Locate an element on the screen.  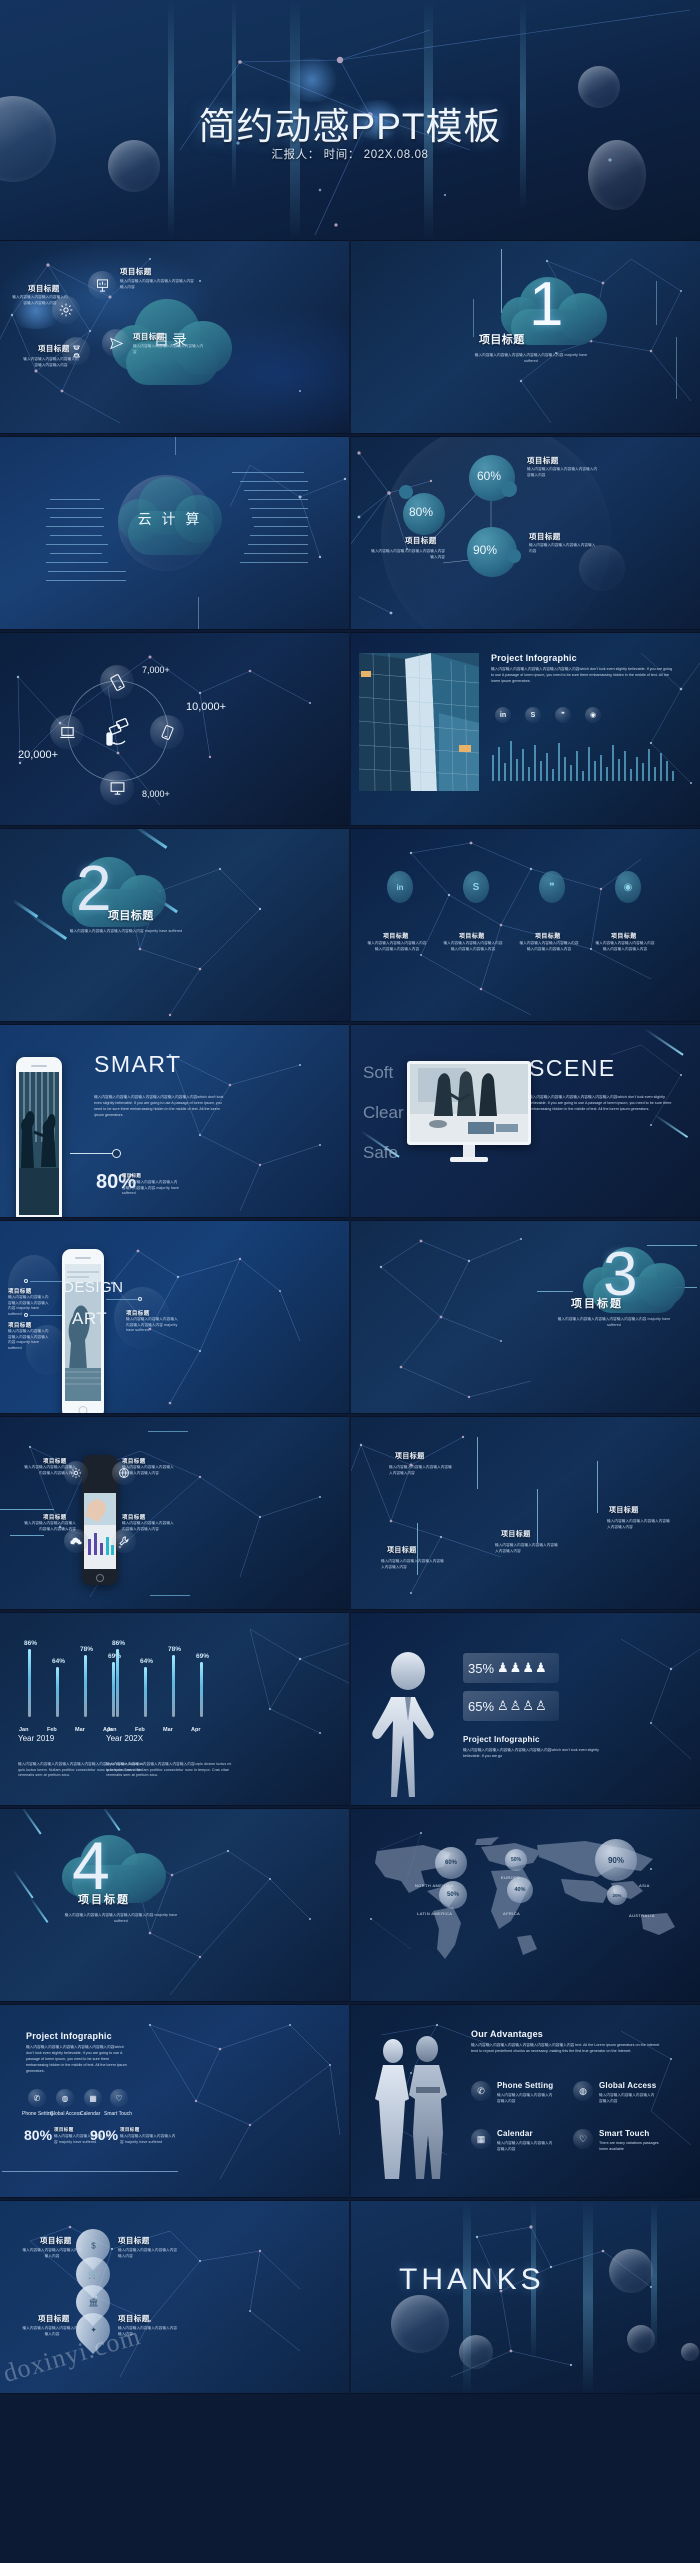
wechat-icon: ❞ is located at coordinates (563, 715).